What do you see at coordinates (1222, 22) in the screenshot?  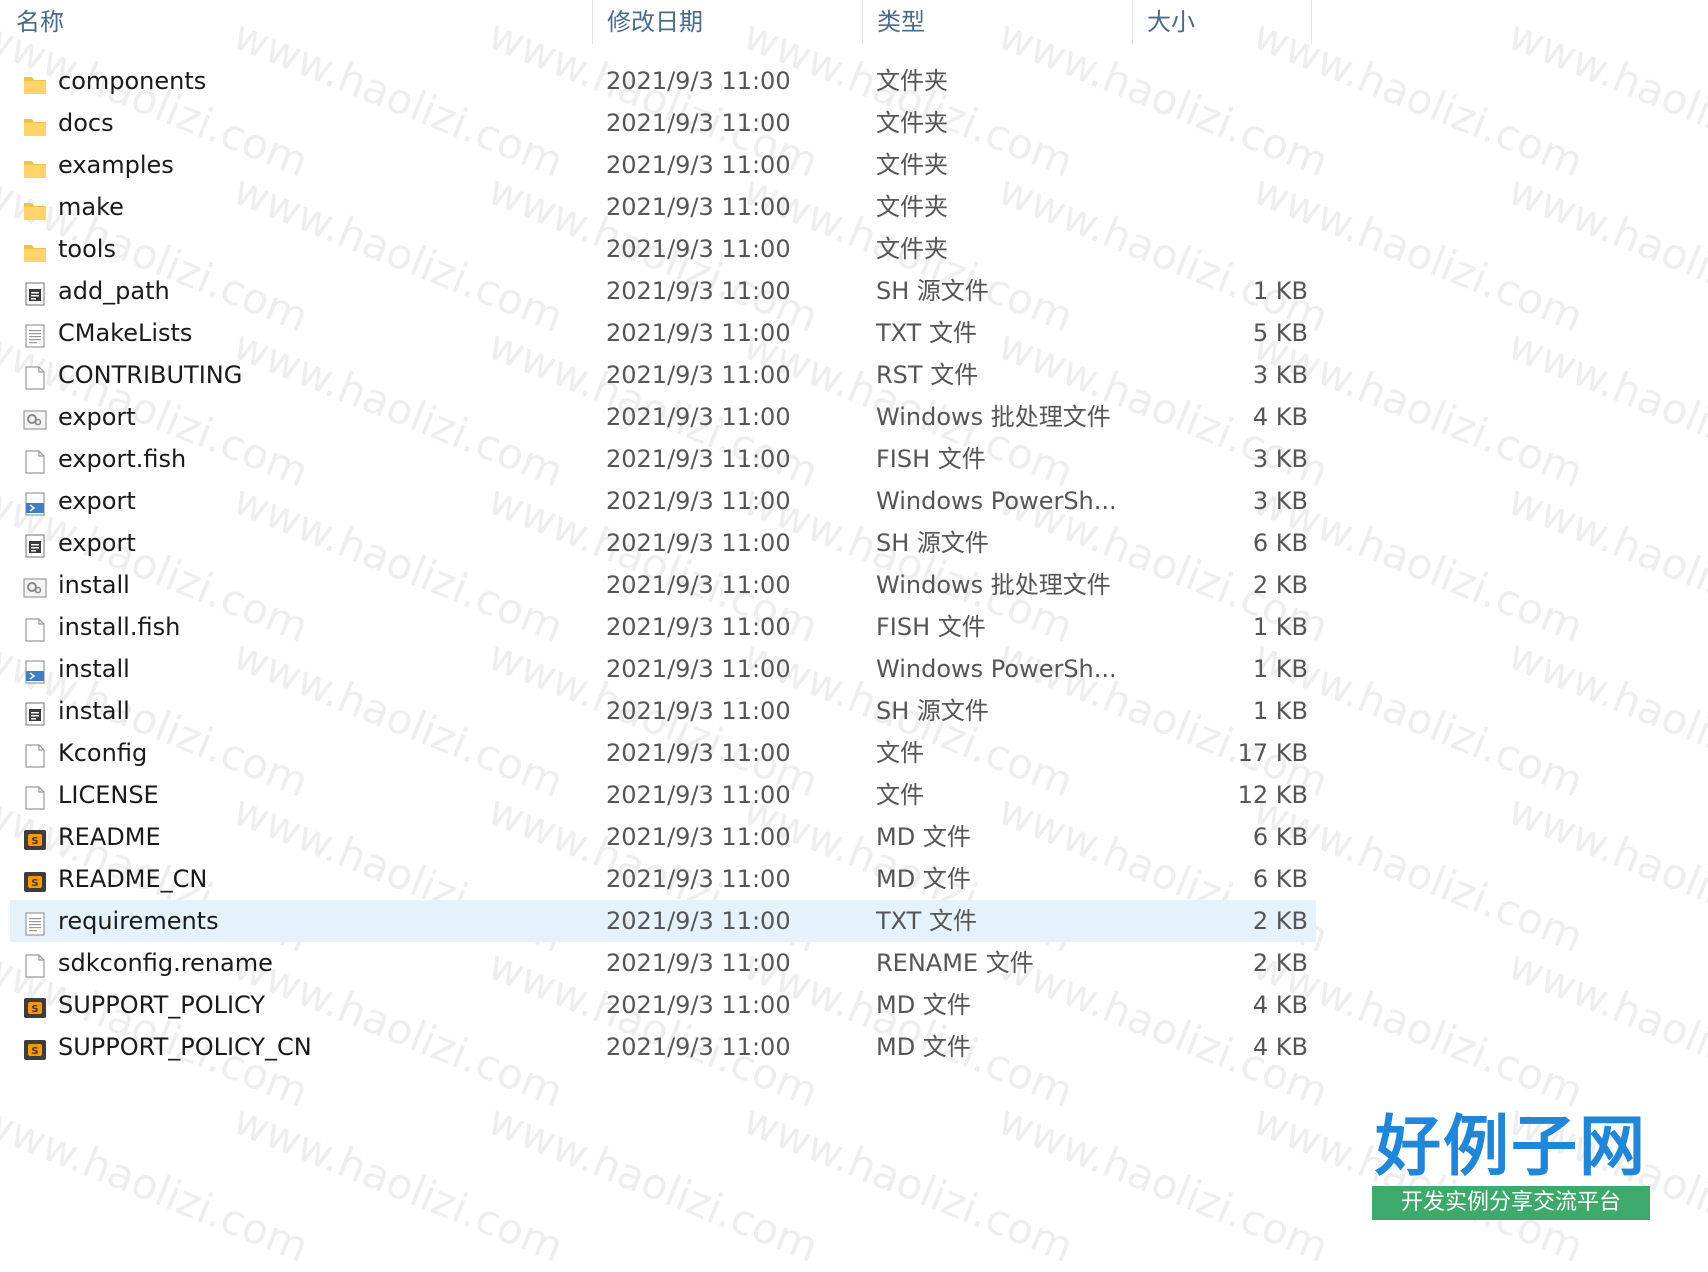 I see `column-header-size: 大小` at bounding box center [1222, 22].